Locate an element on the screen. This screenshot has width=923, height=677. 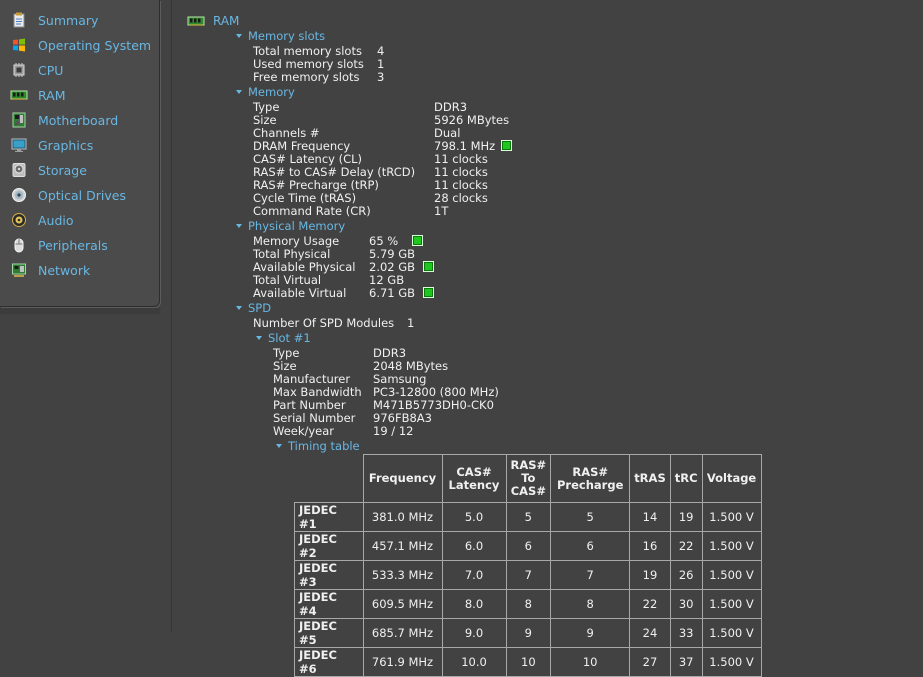
info-value: 65 % is located at coordinates (384, 241).